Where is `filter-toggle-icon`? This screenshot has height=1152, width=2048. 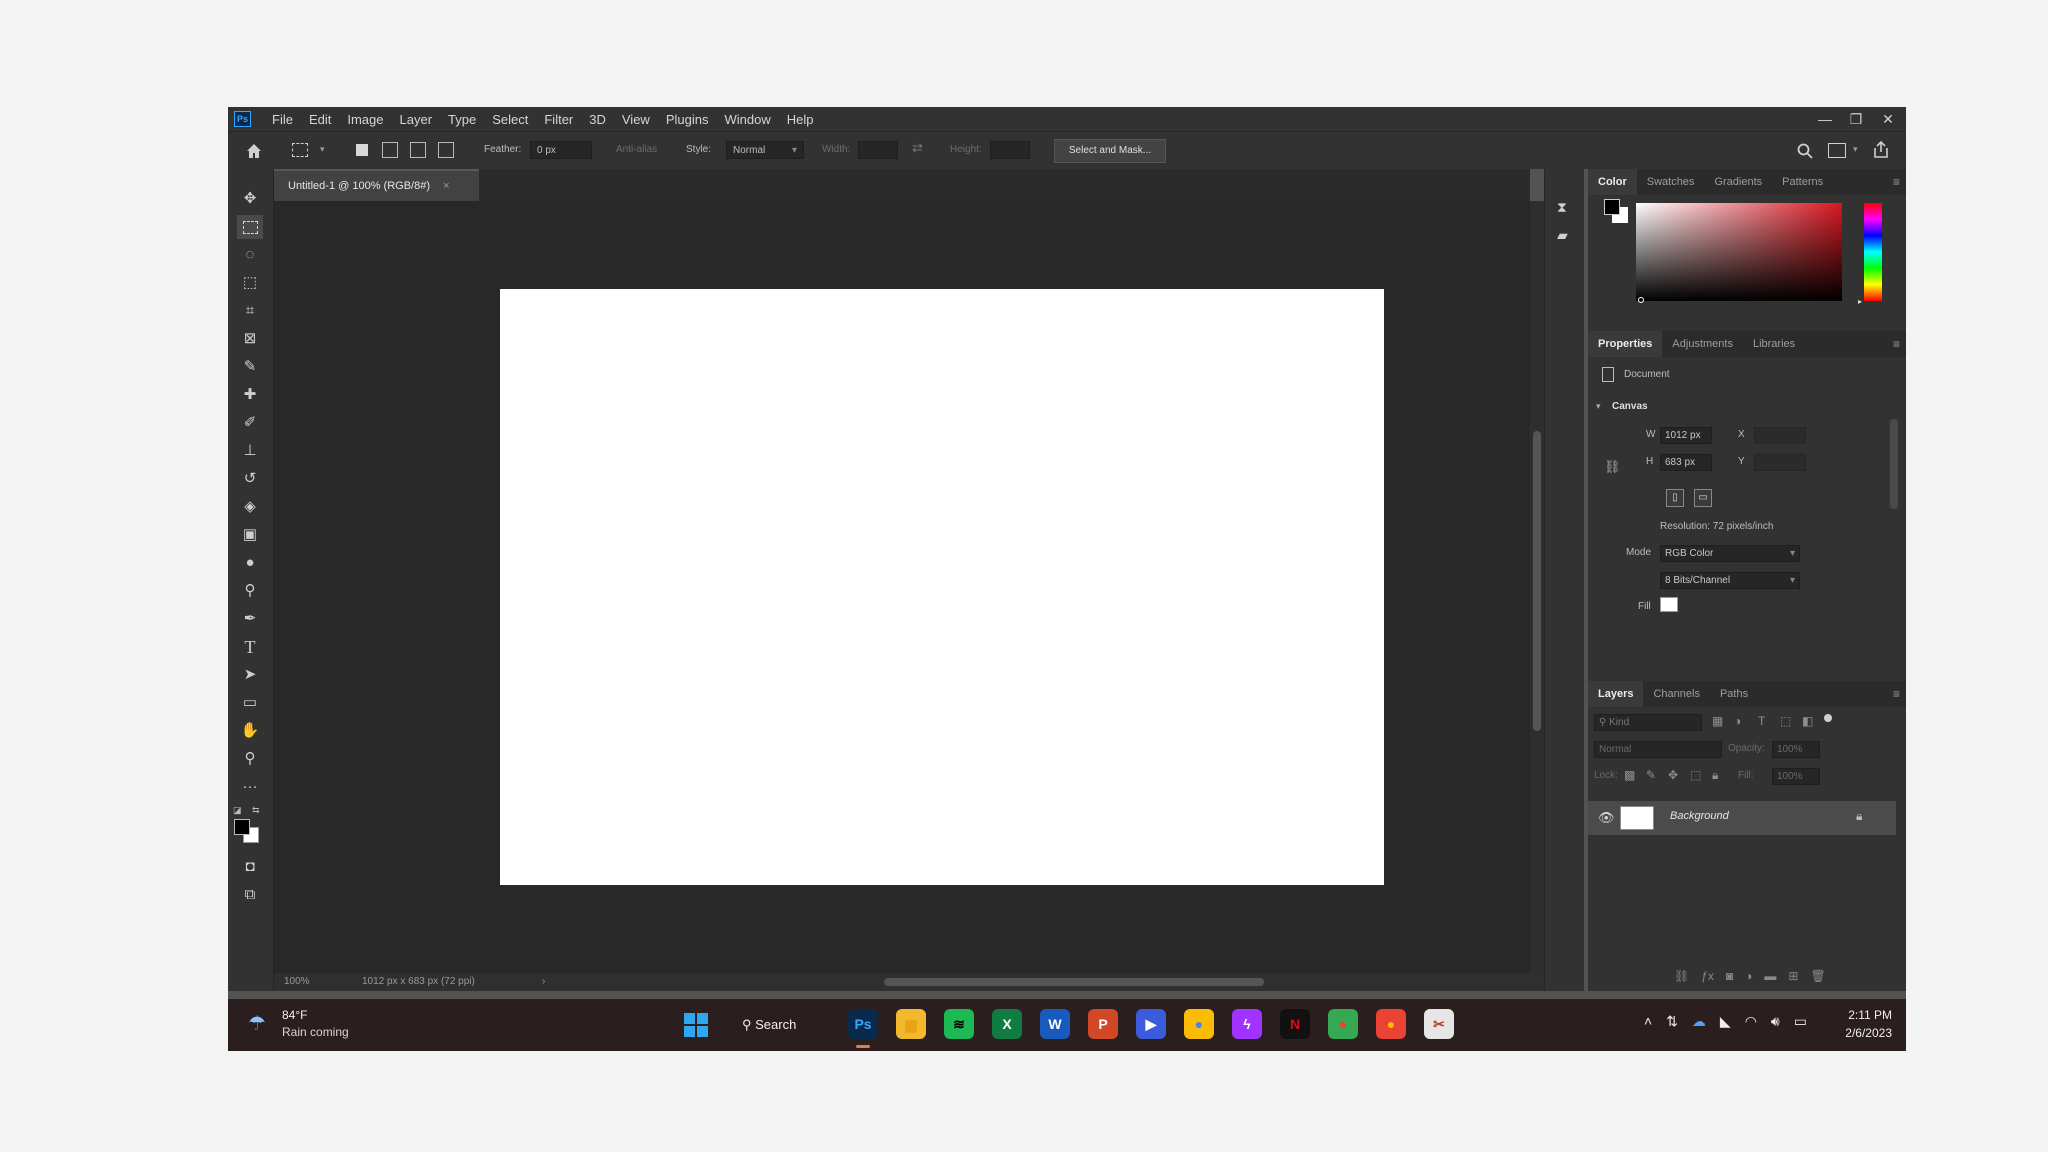 filter-toggle-icon is located at coordinates (1828, 718).